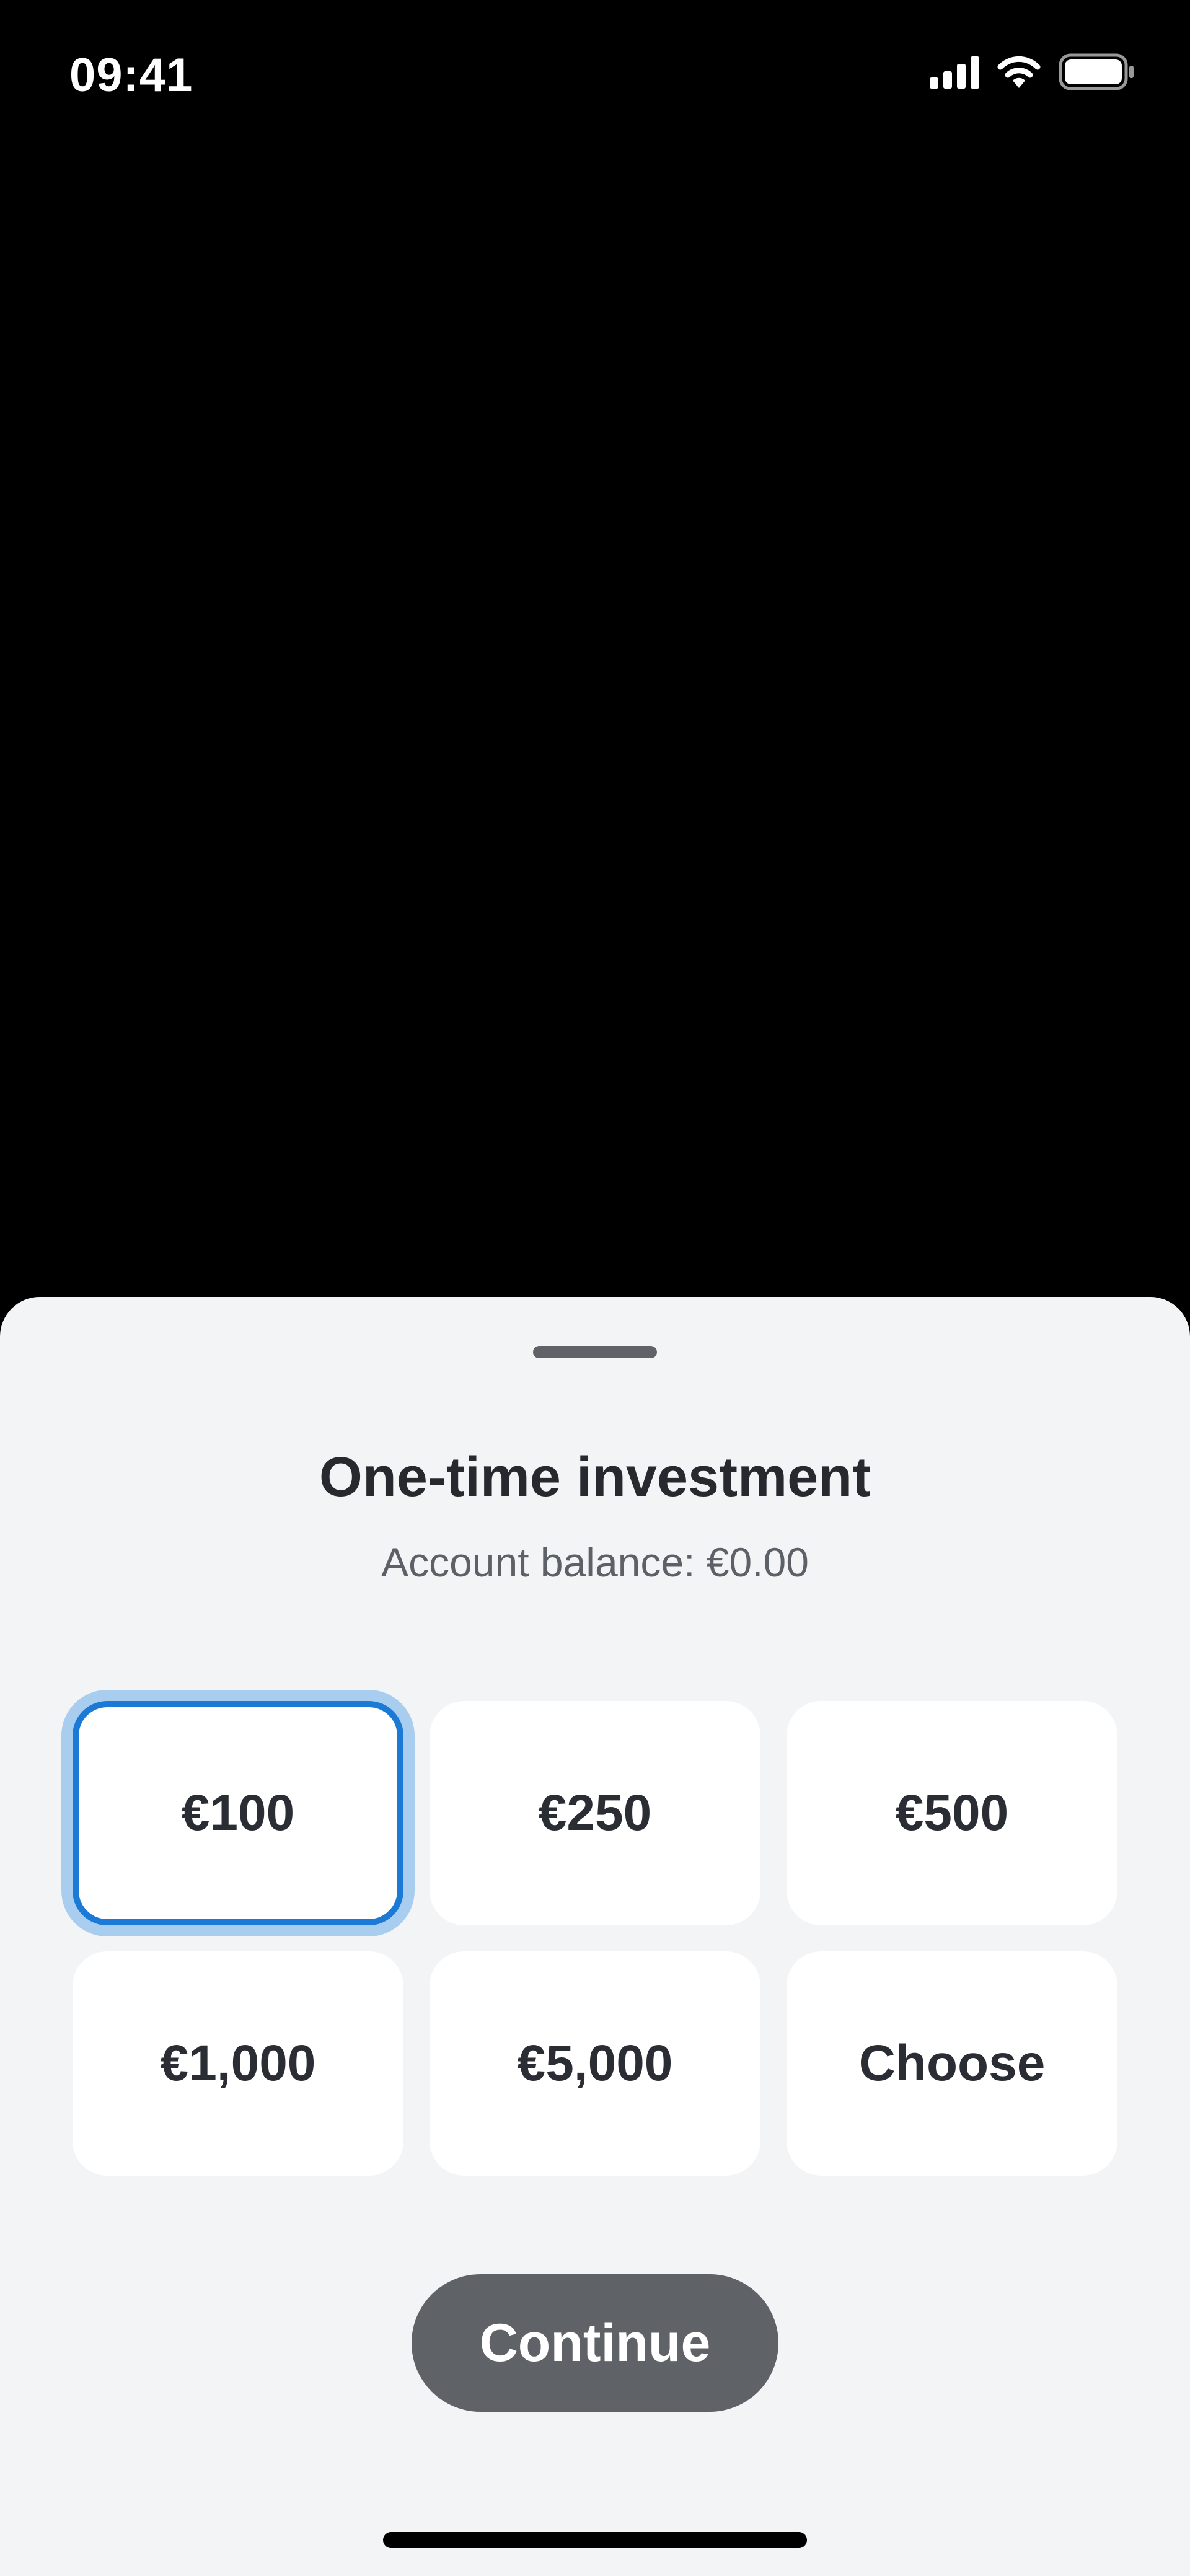 This screenshot has height=2576, width=1190. I want to click on status-time: 09:41, so click(131, 75).